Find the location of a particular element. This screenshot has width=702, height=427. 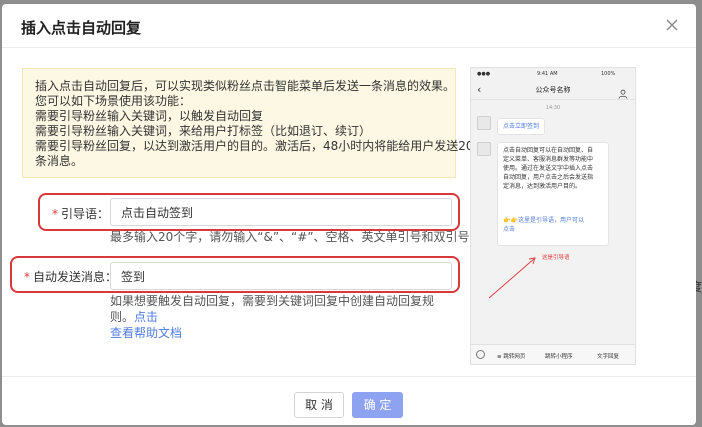

reply-line: 自动回复，用户点击之后会发送指 is located at coordinates (548, 177).